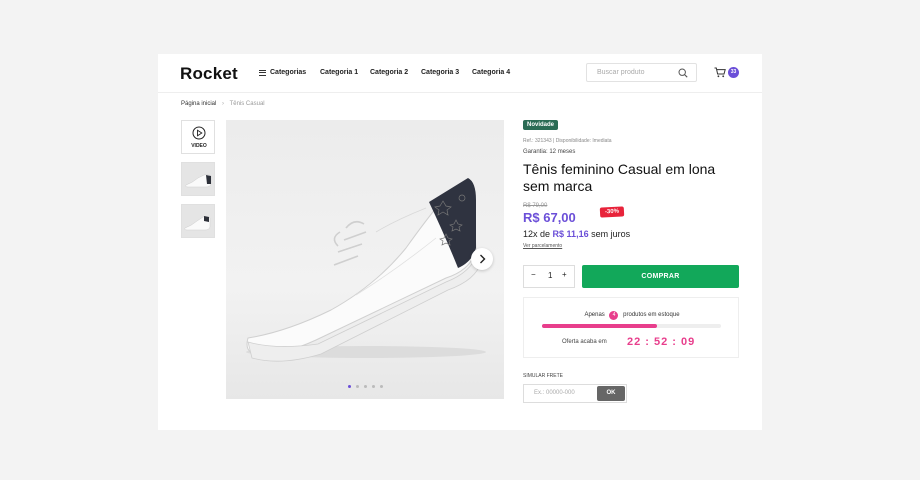  What do you see at coordinates (611, 234) in the screenshot?
I see `installments-suffix: sem juros` at bounding box center [611, 234].